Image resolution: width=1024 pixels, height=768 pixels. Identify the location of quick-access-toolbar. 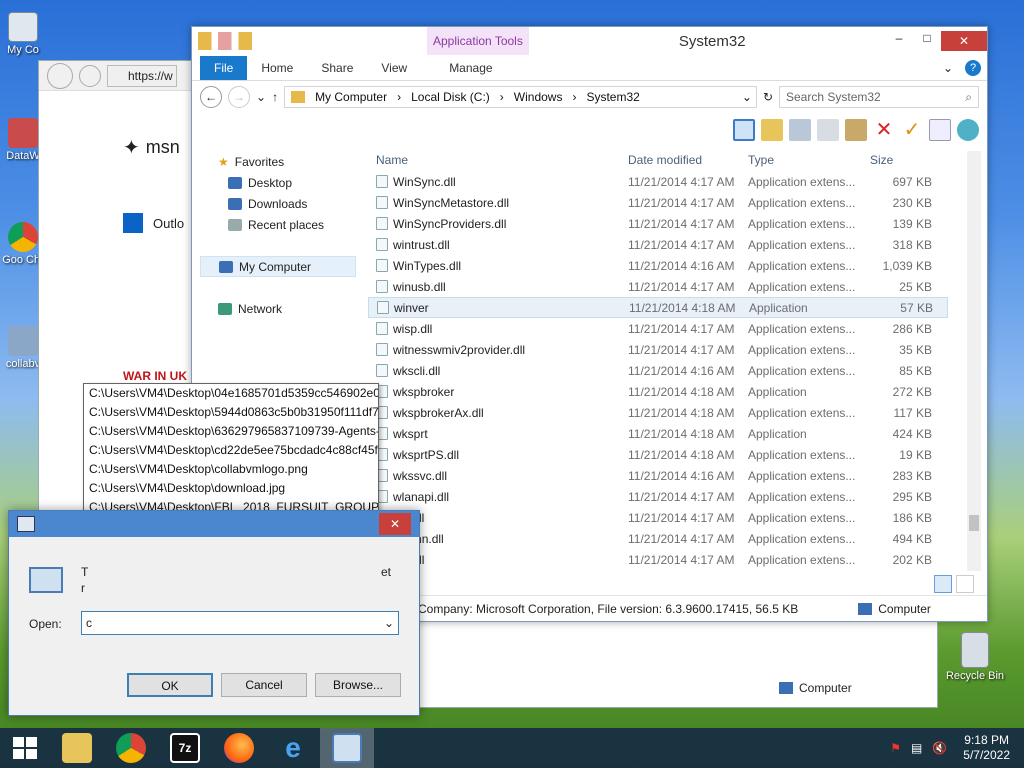
(240, 41).